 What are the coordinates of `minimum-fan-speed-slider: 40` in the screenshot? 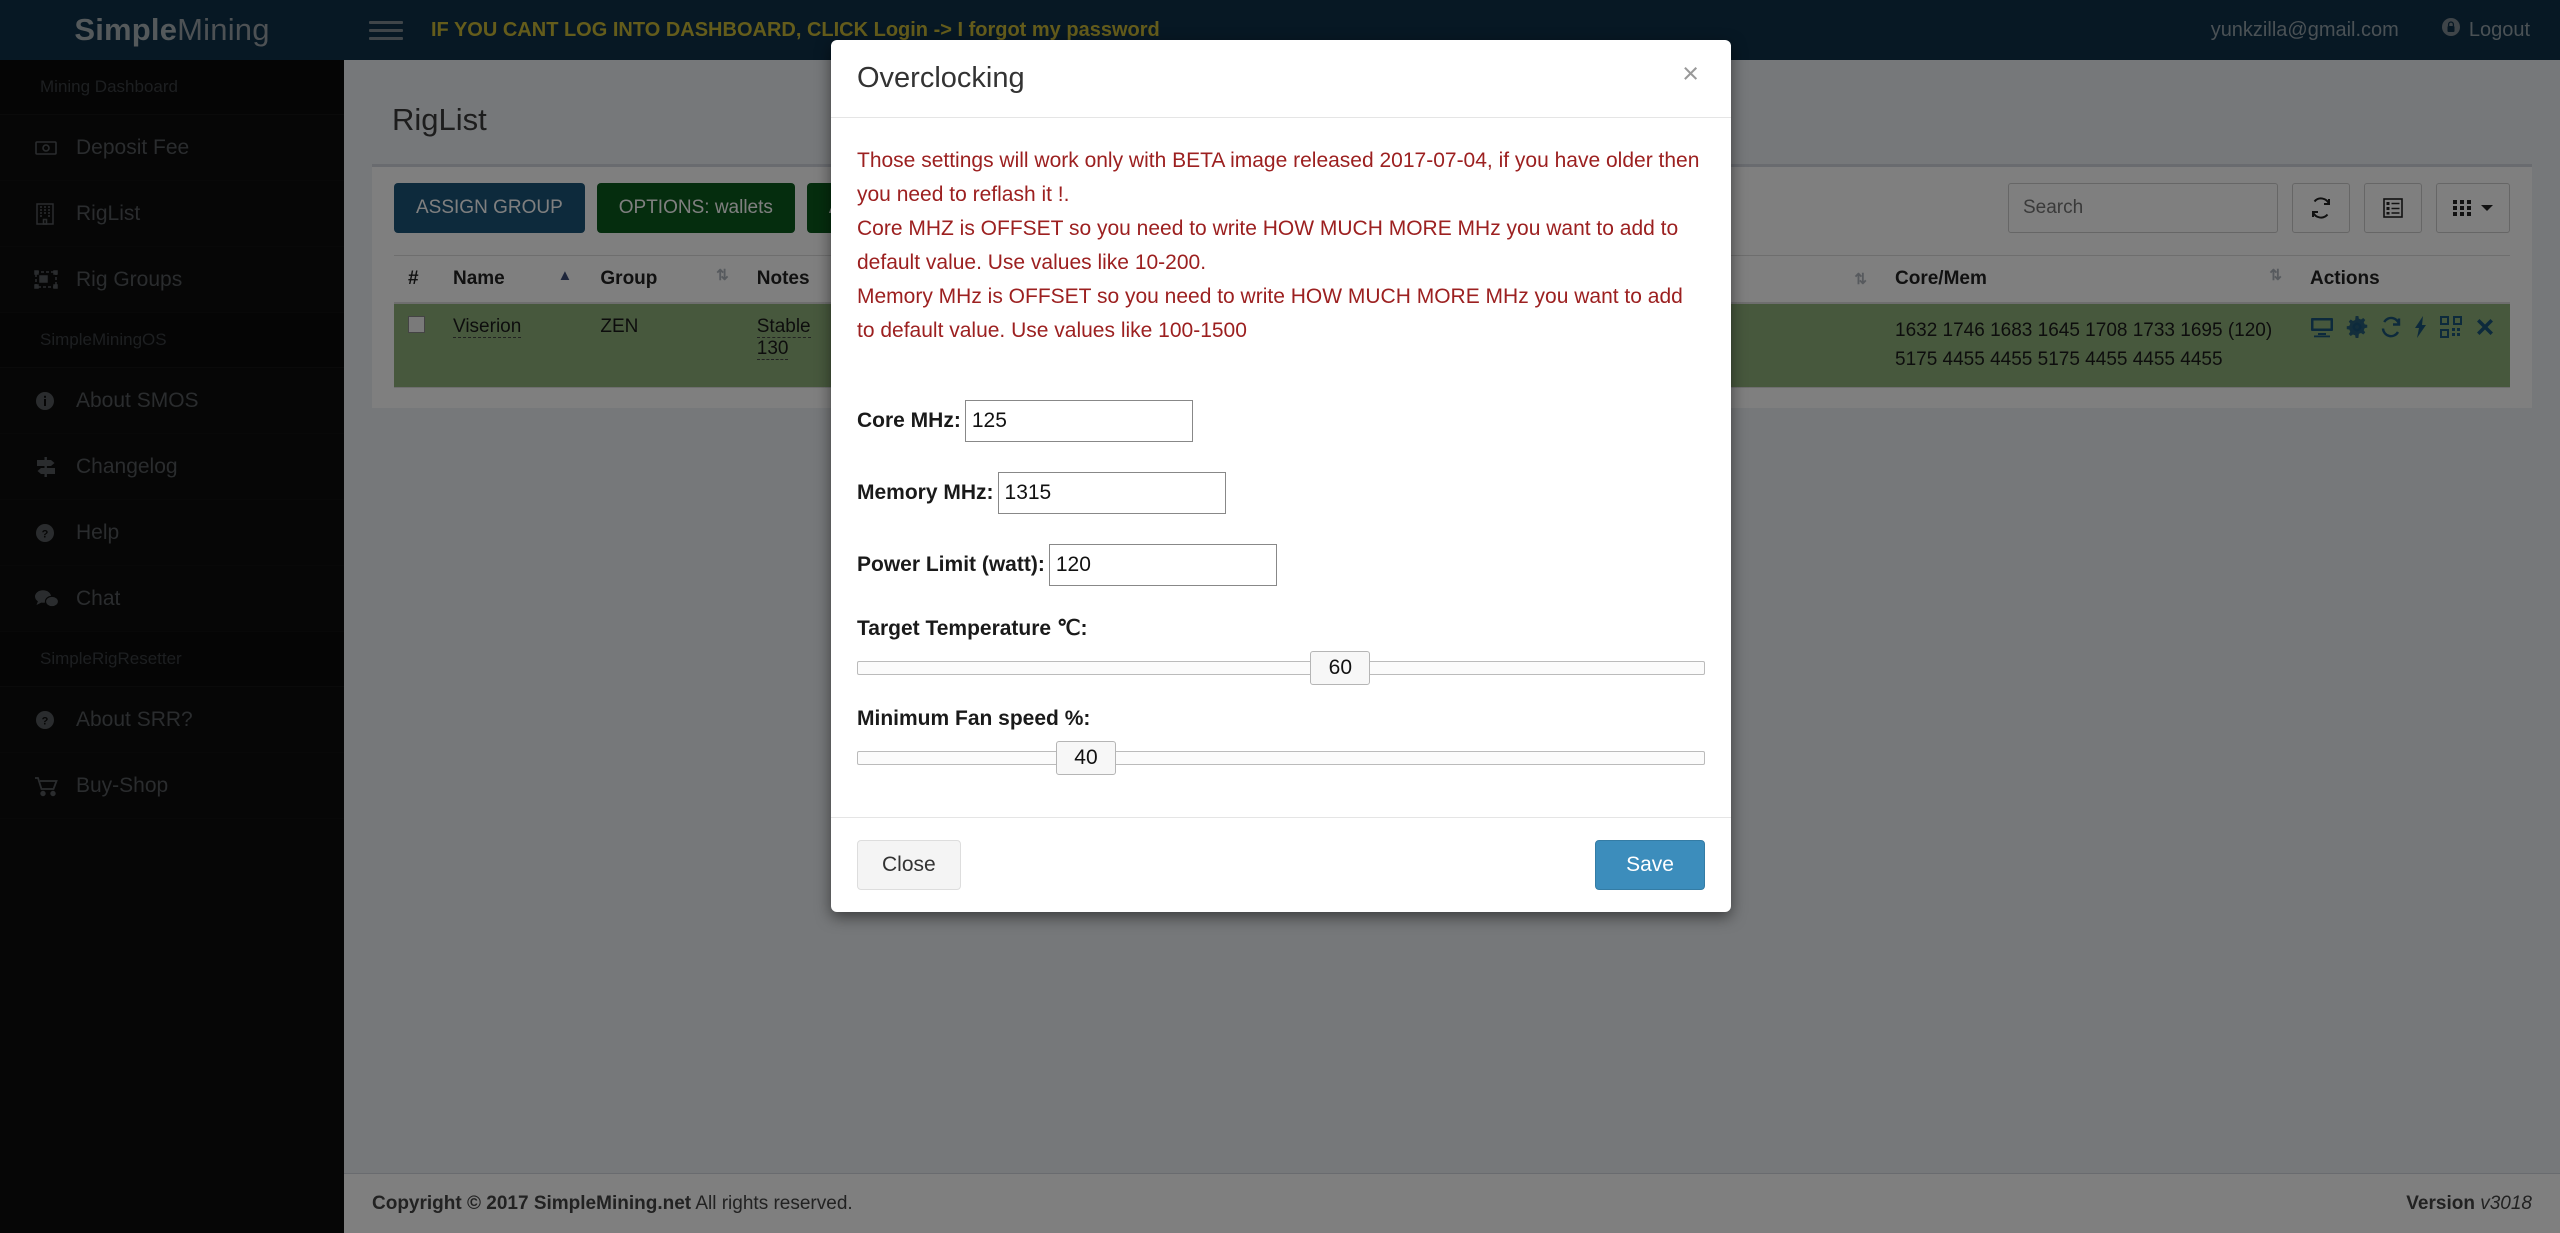 It's located at (1281, 758).